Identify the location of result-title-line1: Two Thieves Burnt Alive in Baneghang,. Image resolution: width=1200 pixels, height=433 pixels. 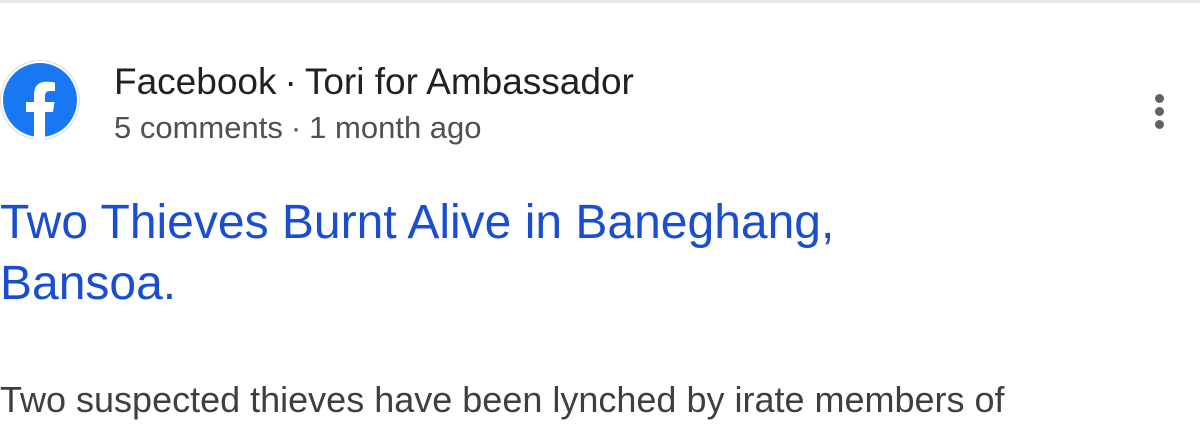
(417, 222).